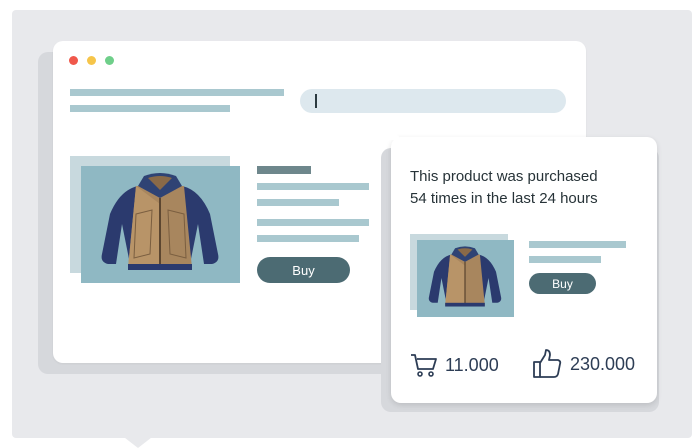 This screenshot has width=700, height=448. What do you see at coordinates (73, 60) in the screenshot?
I see `close-dot` at bounding box center [73, 60].